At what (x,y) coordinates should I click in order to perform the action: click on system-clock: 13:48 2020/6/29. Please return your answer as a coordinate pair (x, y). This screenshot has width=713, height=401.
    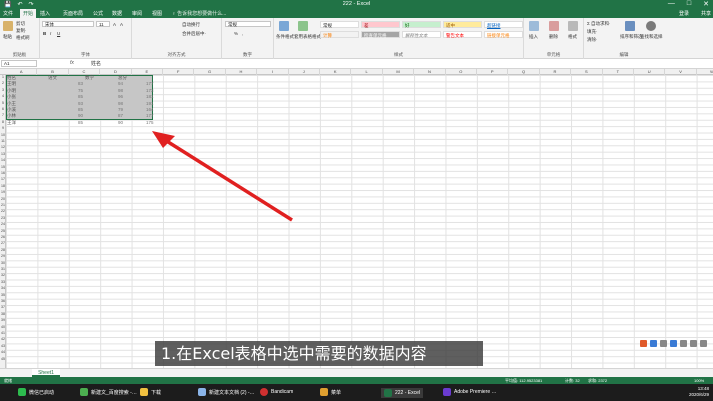
    Looking at the image, I should click on (699, 392).